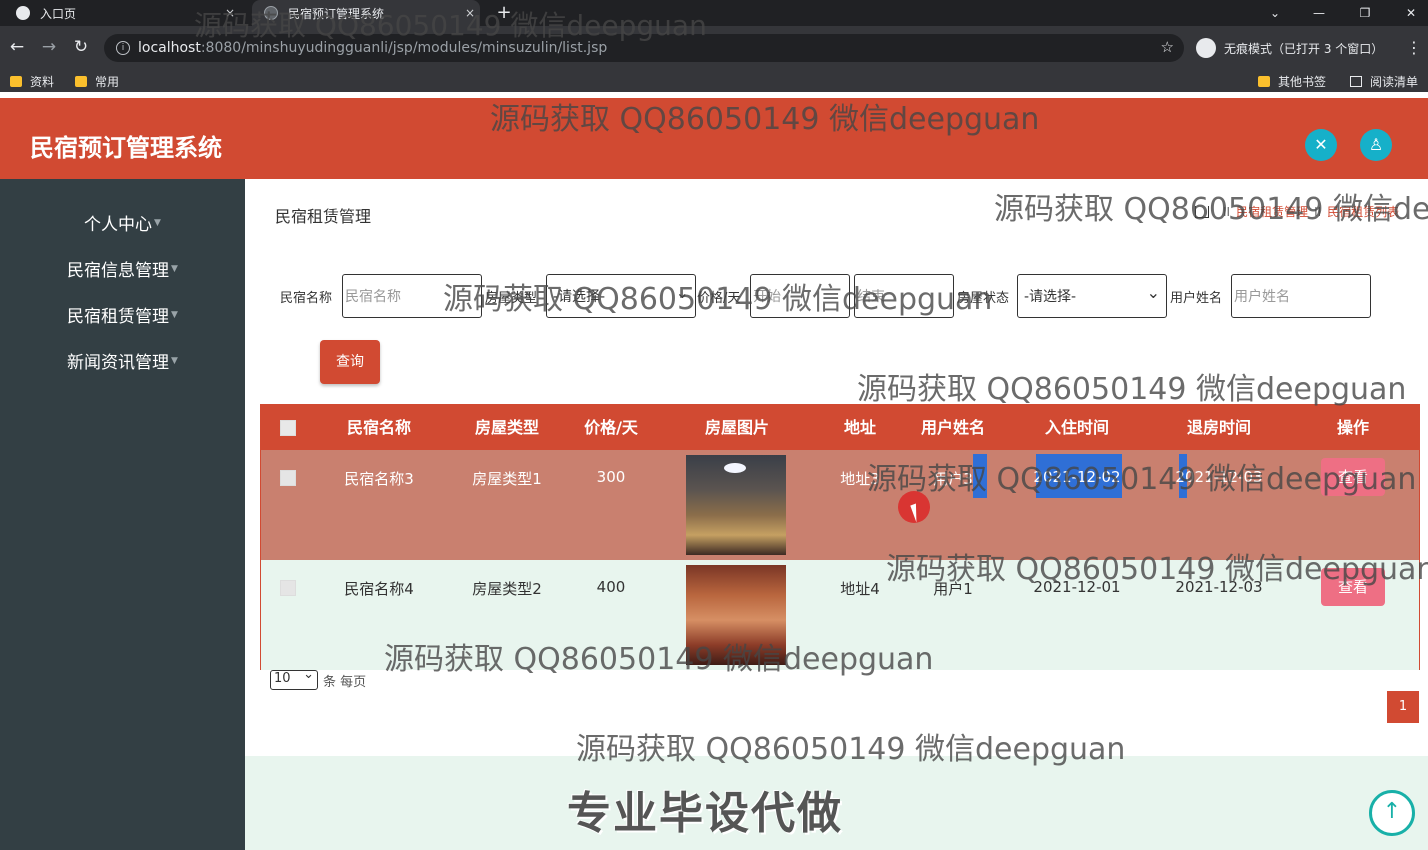 The image size is (1428, 850). Describe the element at coordinates (126, 148) in the screenshot. I see `app-title: 民宿预订管理系统` at that location.